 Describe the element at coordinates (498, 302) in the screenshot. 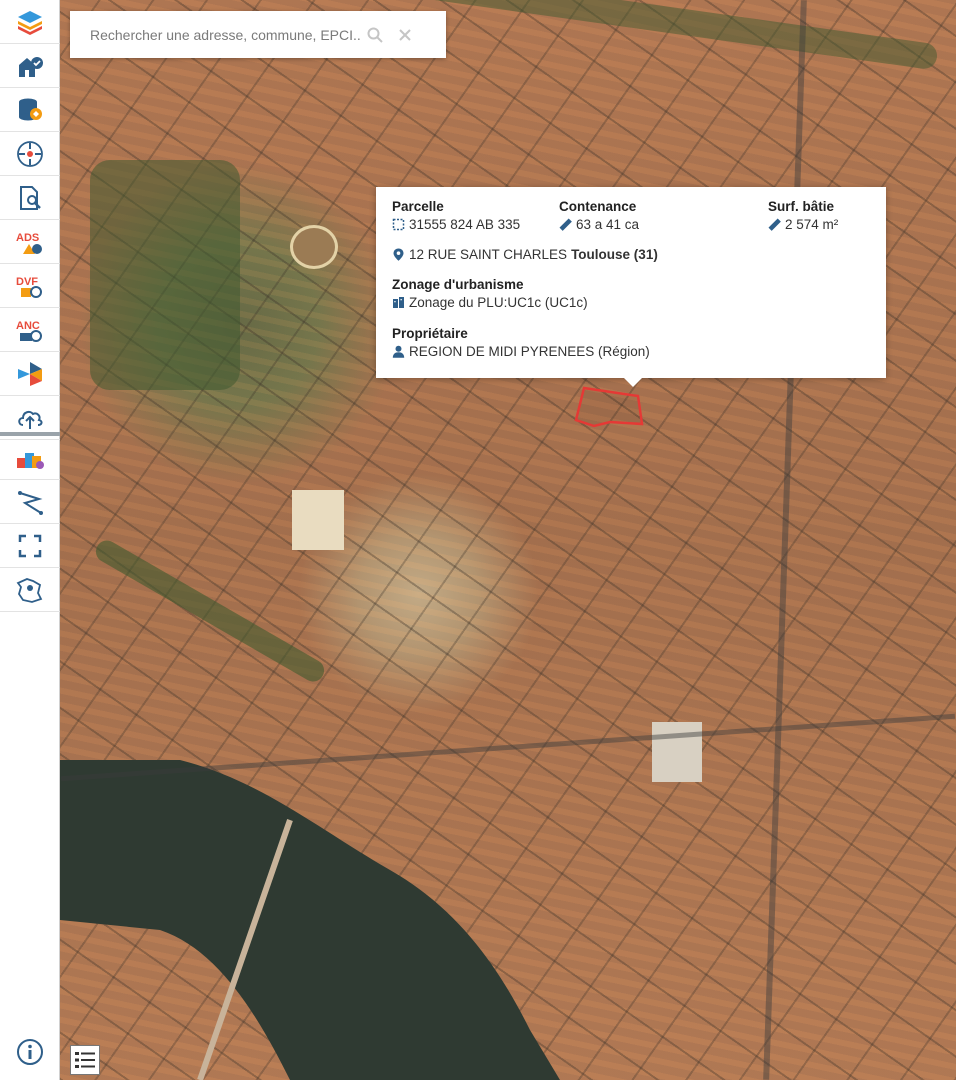

I see `zonage-value: Zonage du PLU:UC1c (UC1c)` at that location.